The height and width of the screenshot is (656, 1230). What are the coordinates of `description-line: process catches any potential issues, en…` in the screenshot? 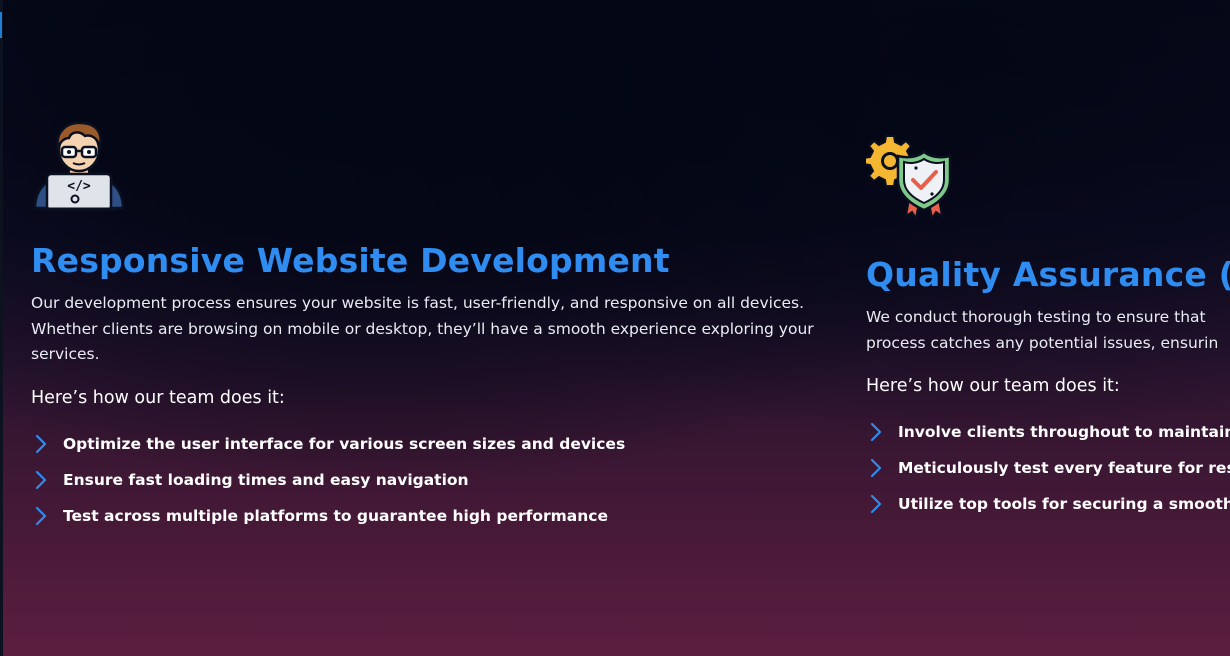 It's located at (1042, 342).